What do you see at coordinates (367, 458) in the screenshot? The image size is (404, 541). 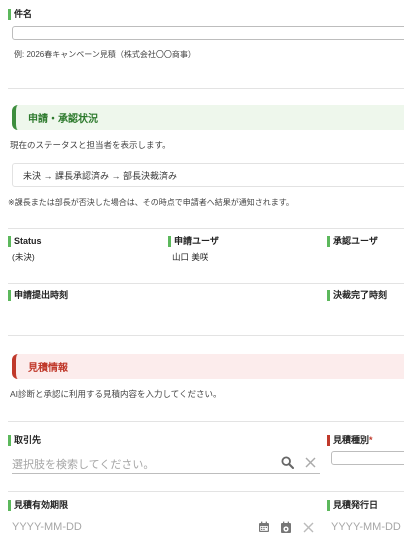 I see `estimate-type-select` at bounding box center [367, 458].